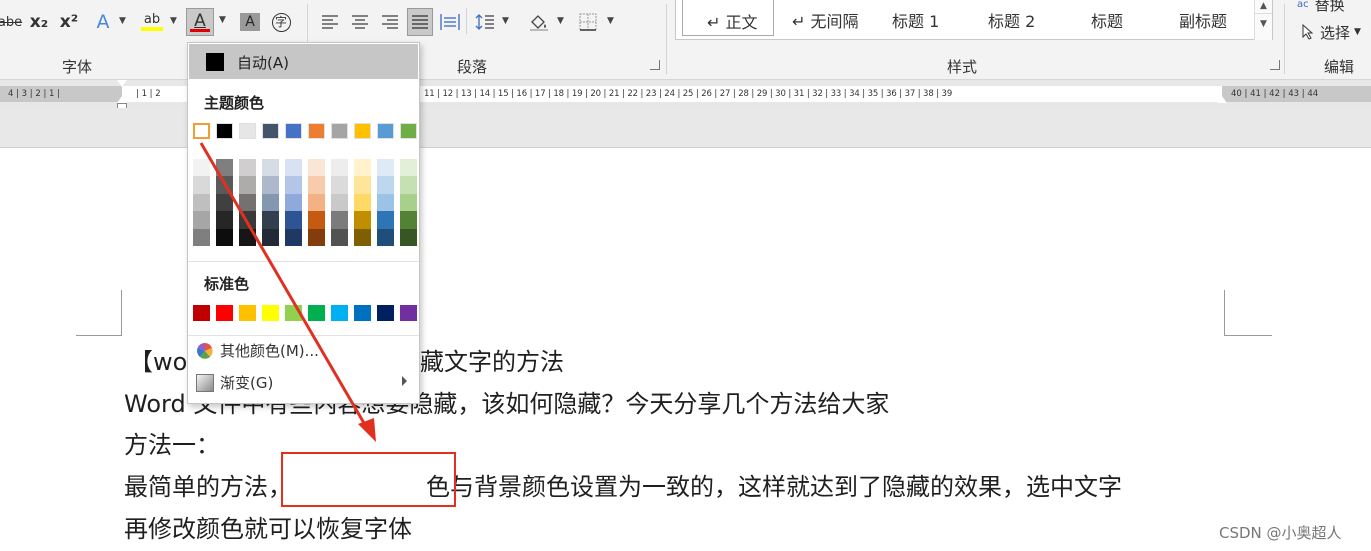 This screenshot has height=551, width=1371. What do you see at coordinates (200, 22) in the screenshot?
I see `font-color-button: A` at bounding box center [200, 22].